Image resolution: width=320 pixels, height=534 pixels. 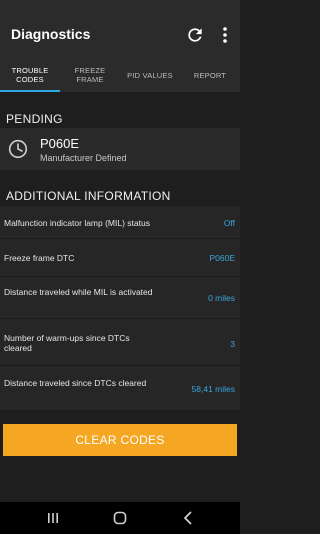 I want to click on tab-report: REPORT, so click(x=210, y=75).